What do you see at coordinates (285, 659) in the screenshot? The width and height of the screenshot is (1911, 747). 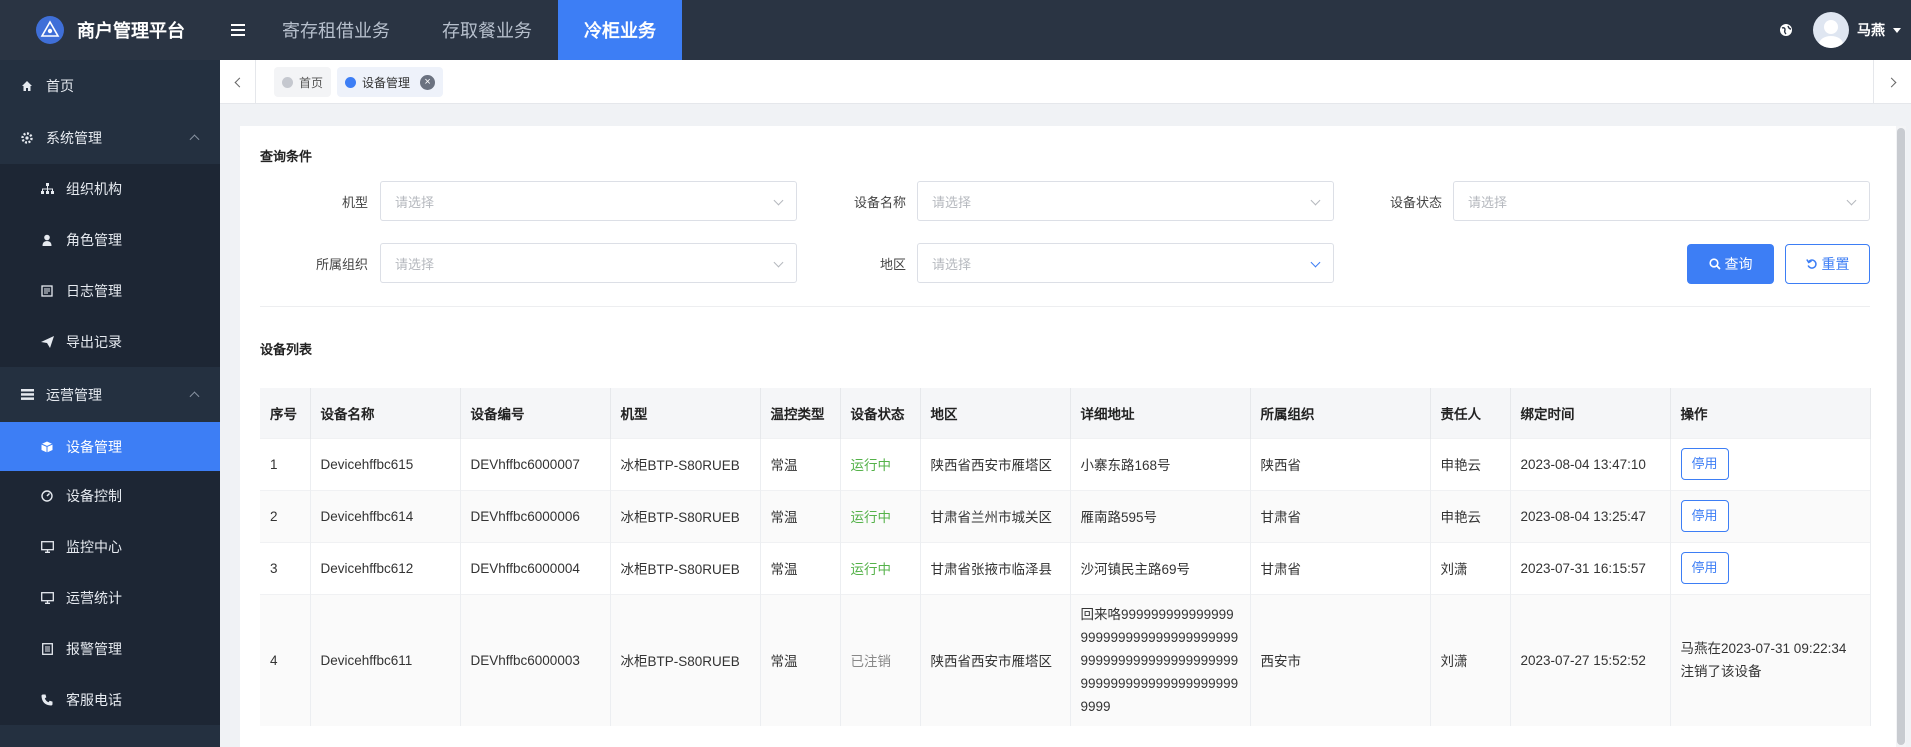 I see `cell-no: 4` at bounding box center [285, 659].